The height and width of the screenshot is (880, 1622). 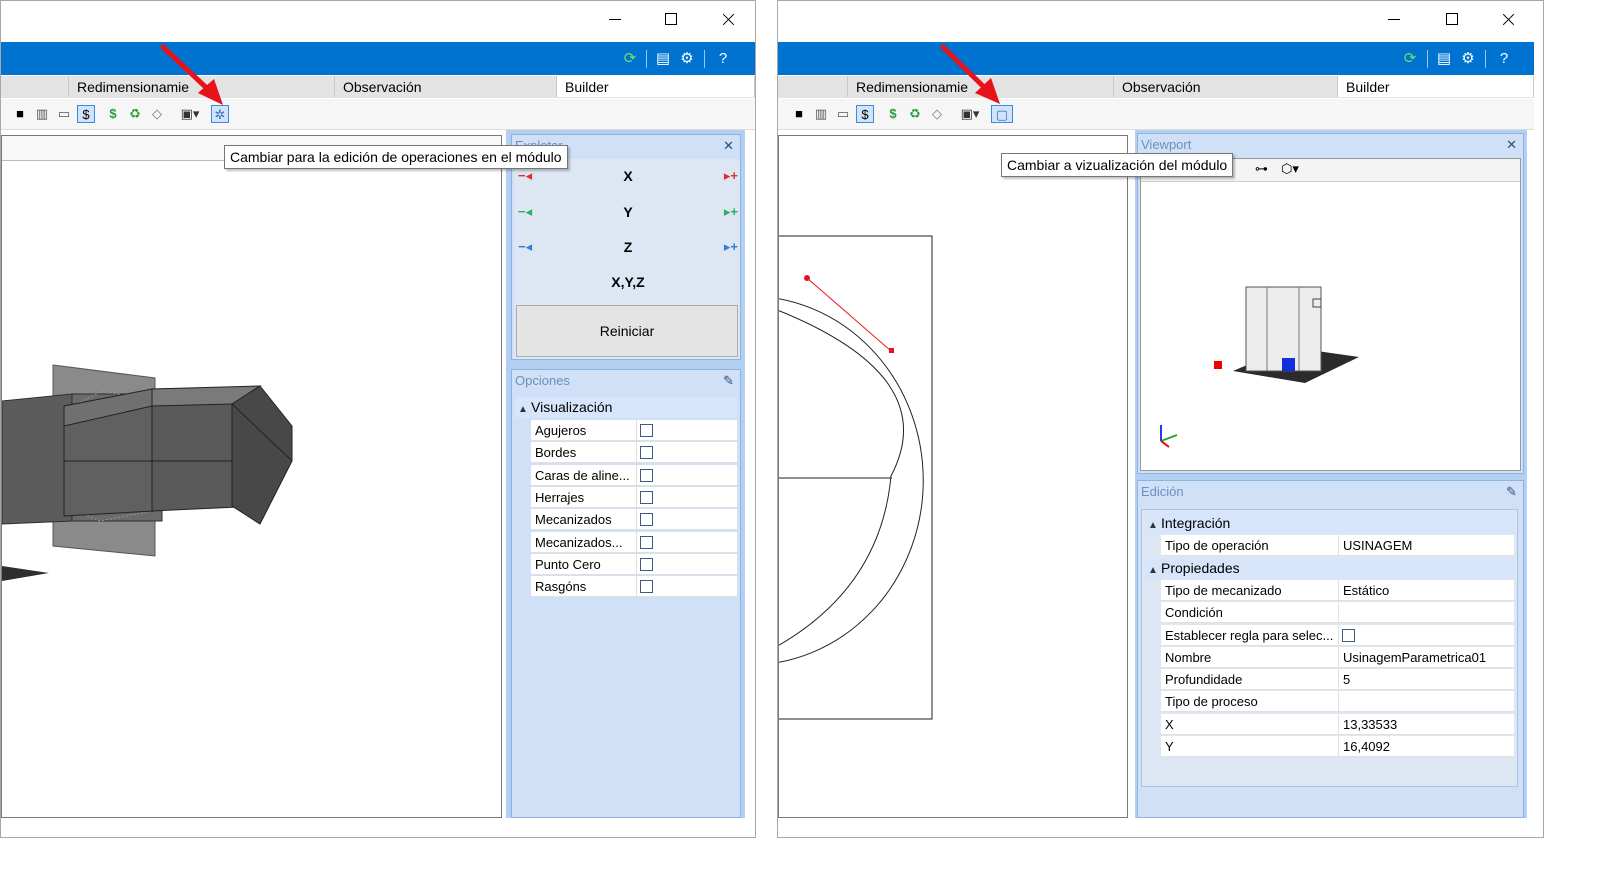 I want to click on option-row: Agujeros, so click(x=634, y=431).